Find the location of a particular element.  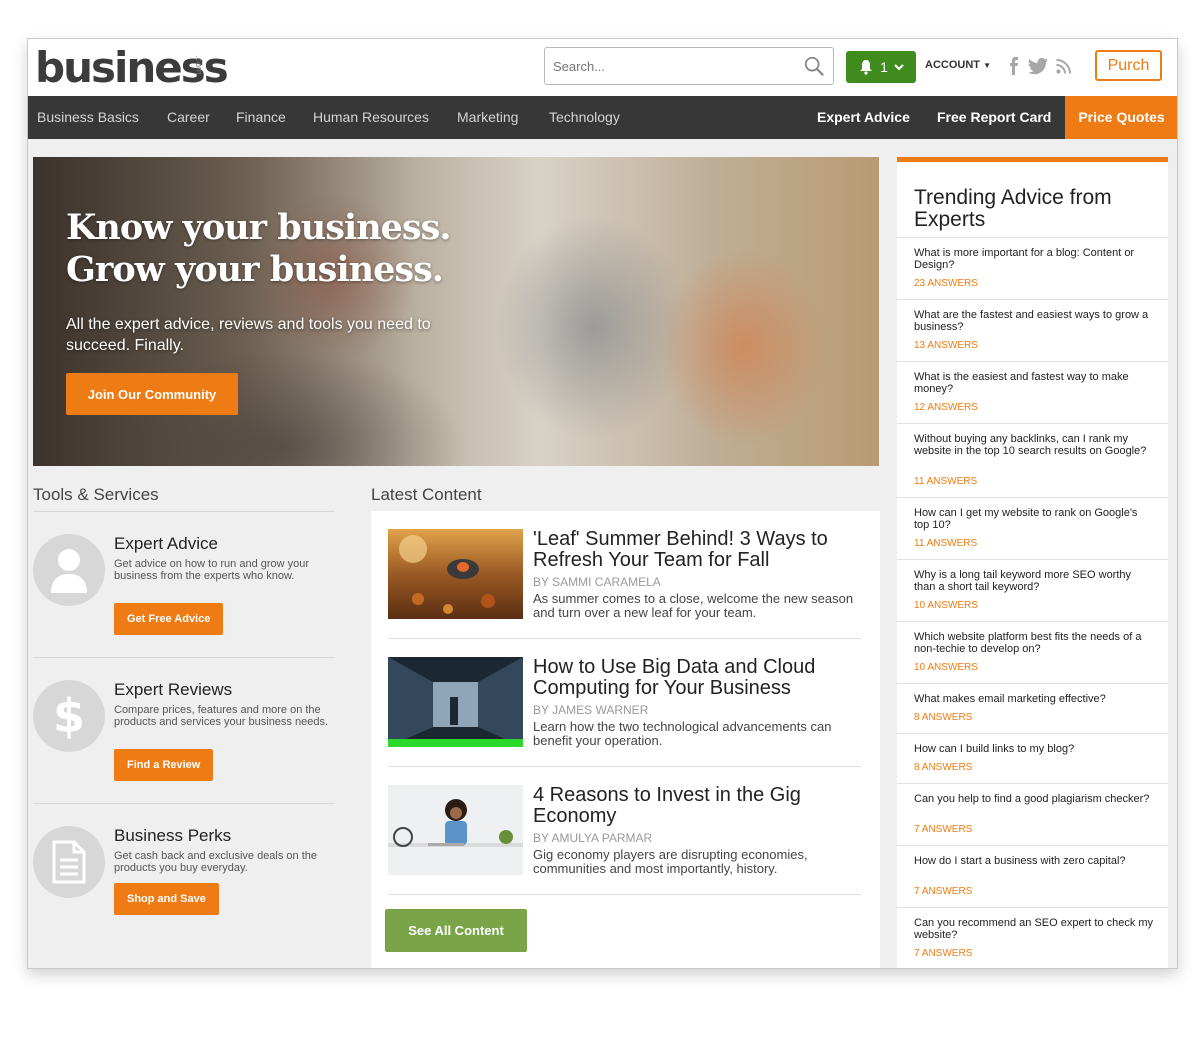

nav-item-business-basics: Business Basics is located at coordinates (88, 117).